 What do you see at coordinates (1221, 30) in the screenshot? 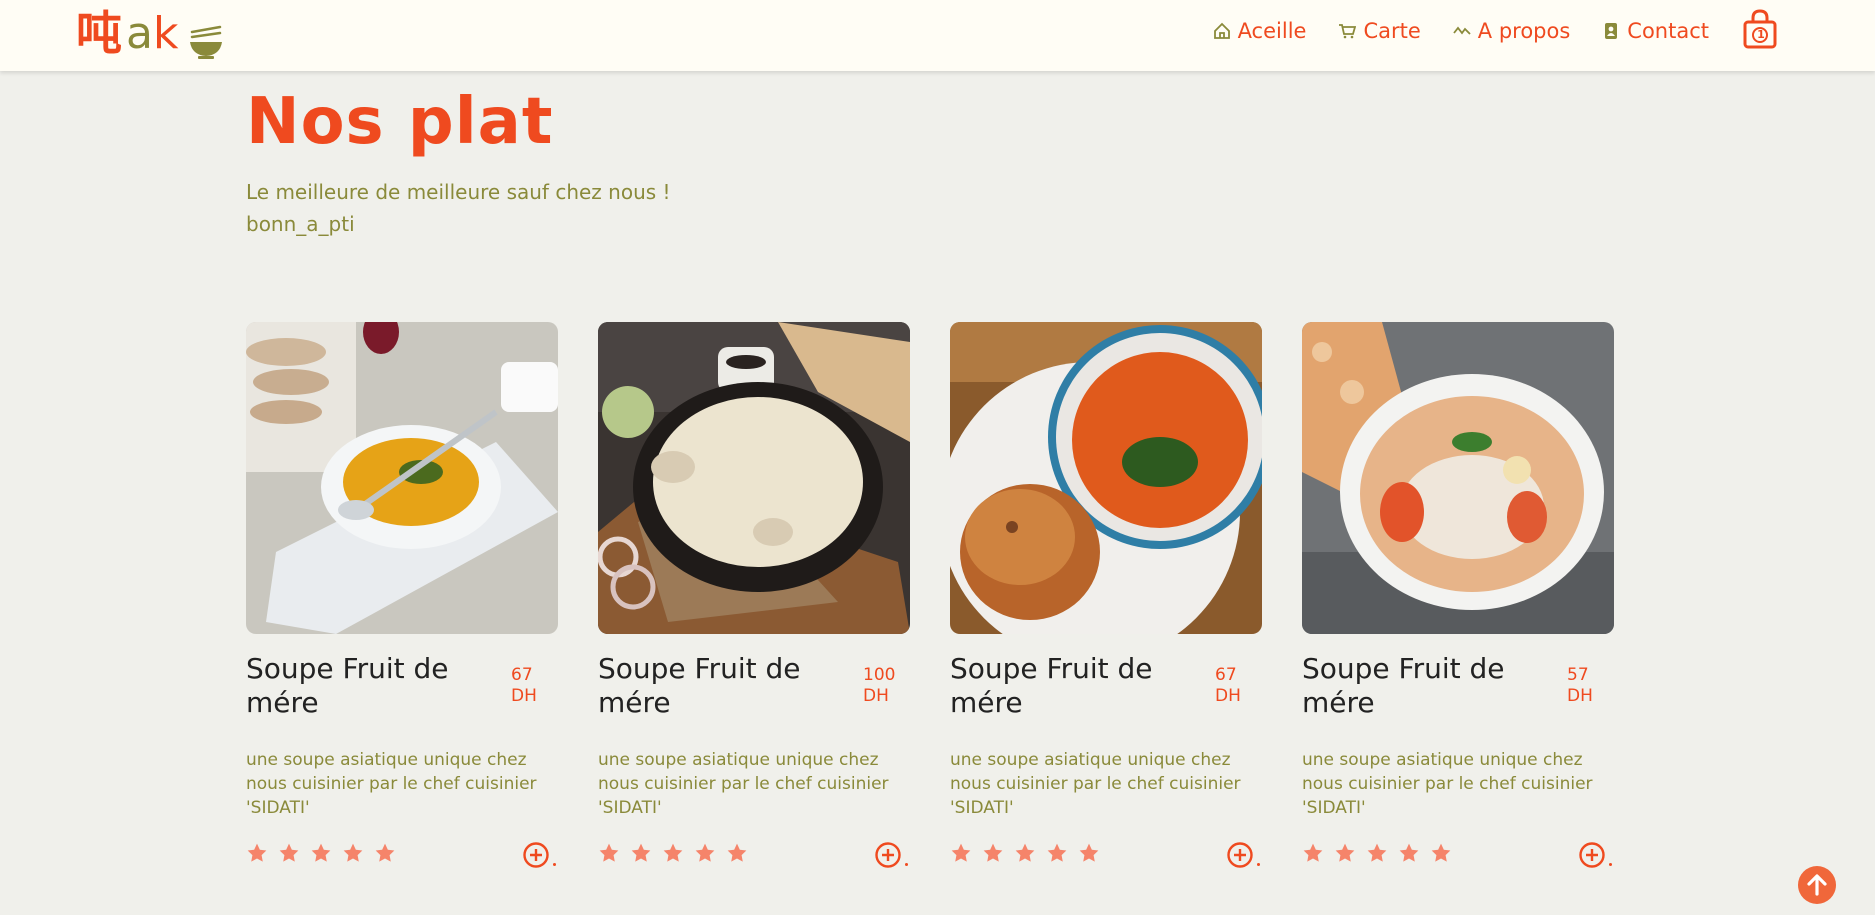
I see `home-icon` at bounding box center [1221, 30].